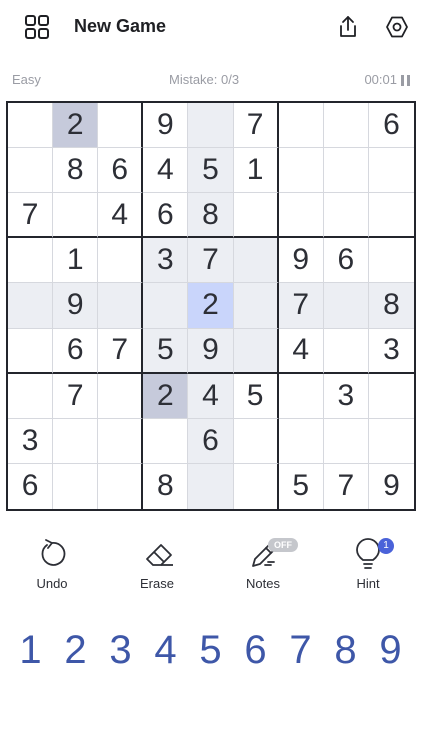 The image size is (422, 750). Describe the element at coordinates (391, 126) in the screenshot. I see `cell-r1-c9: 6` at that location.